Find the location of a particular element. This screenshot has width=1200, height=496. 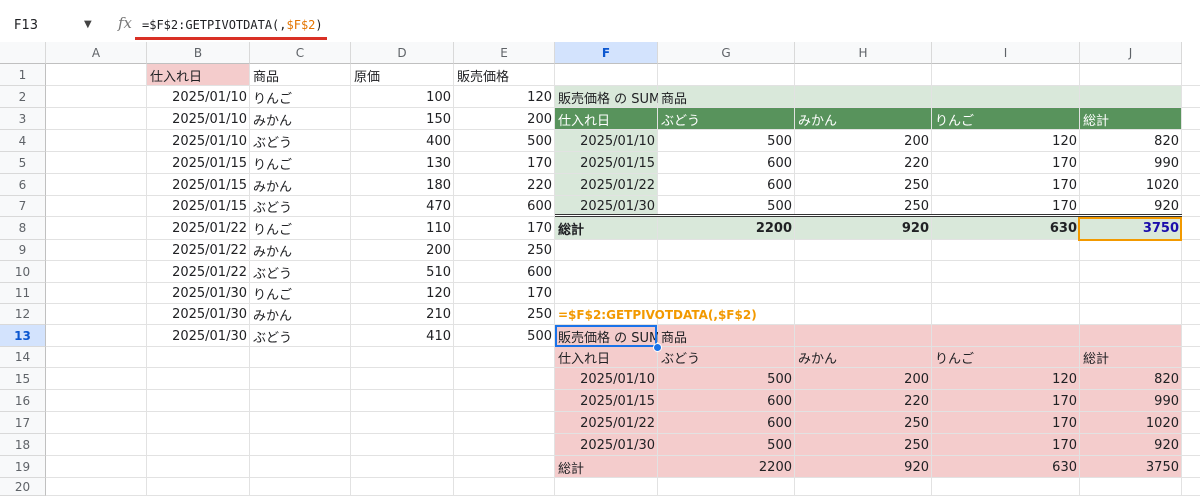

row-header-9: 9 is located at coordinates (23, 250).